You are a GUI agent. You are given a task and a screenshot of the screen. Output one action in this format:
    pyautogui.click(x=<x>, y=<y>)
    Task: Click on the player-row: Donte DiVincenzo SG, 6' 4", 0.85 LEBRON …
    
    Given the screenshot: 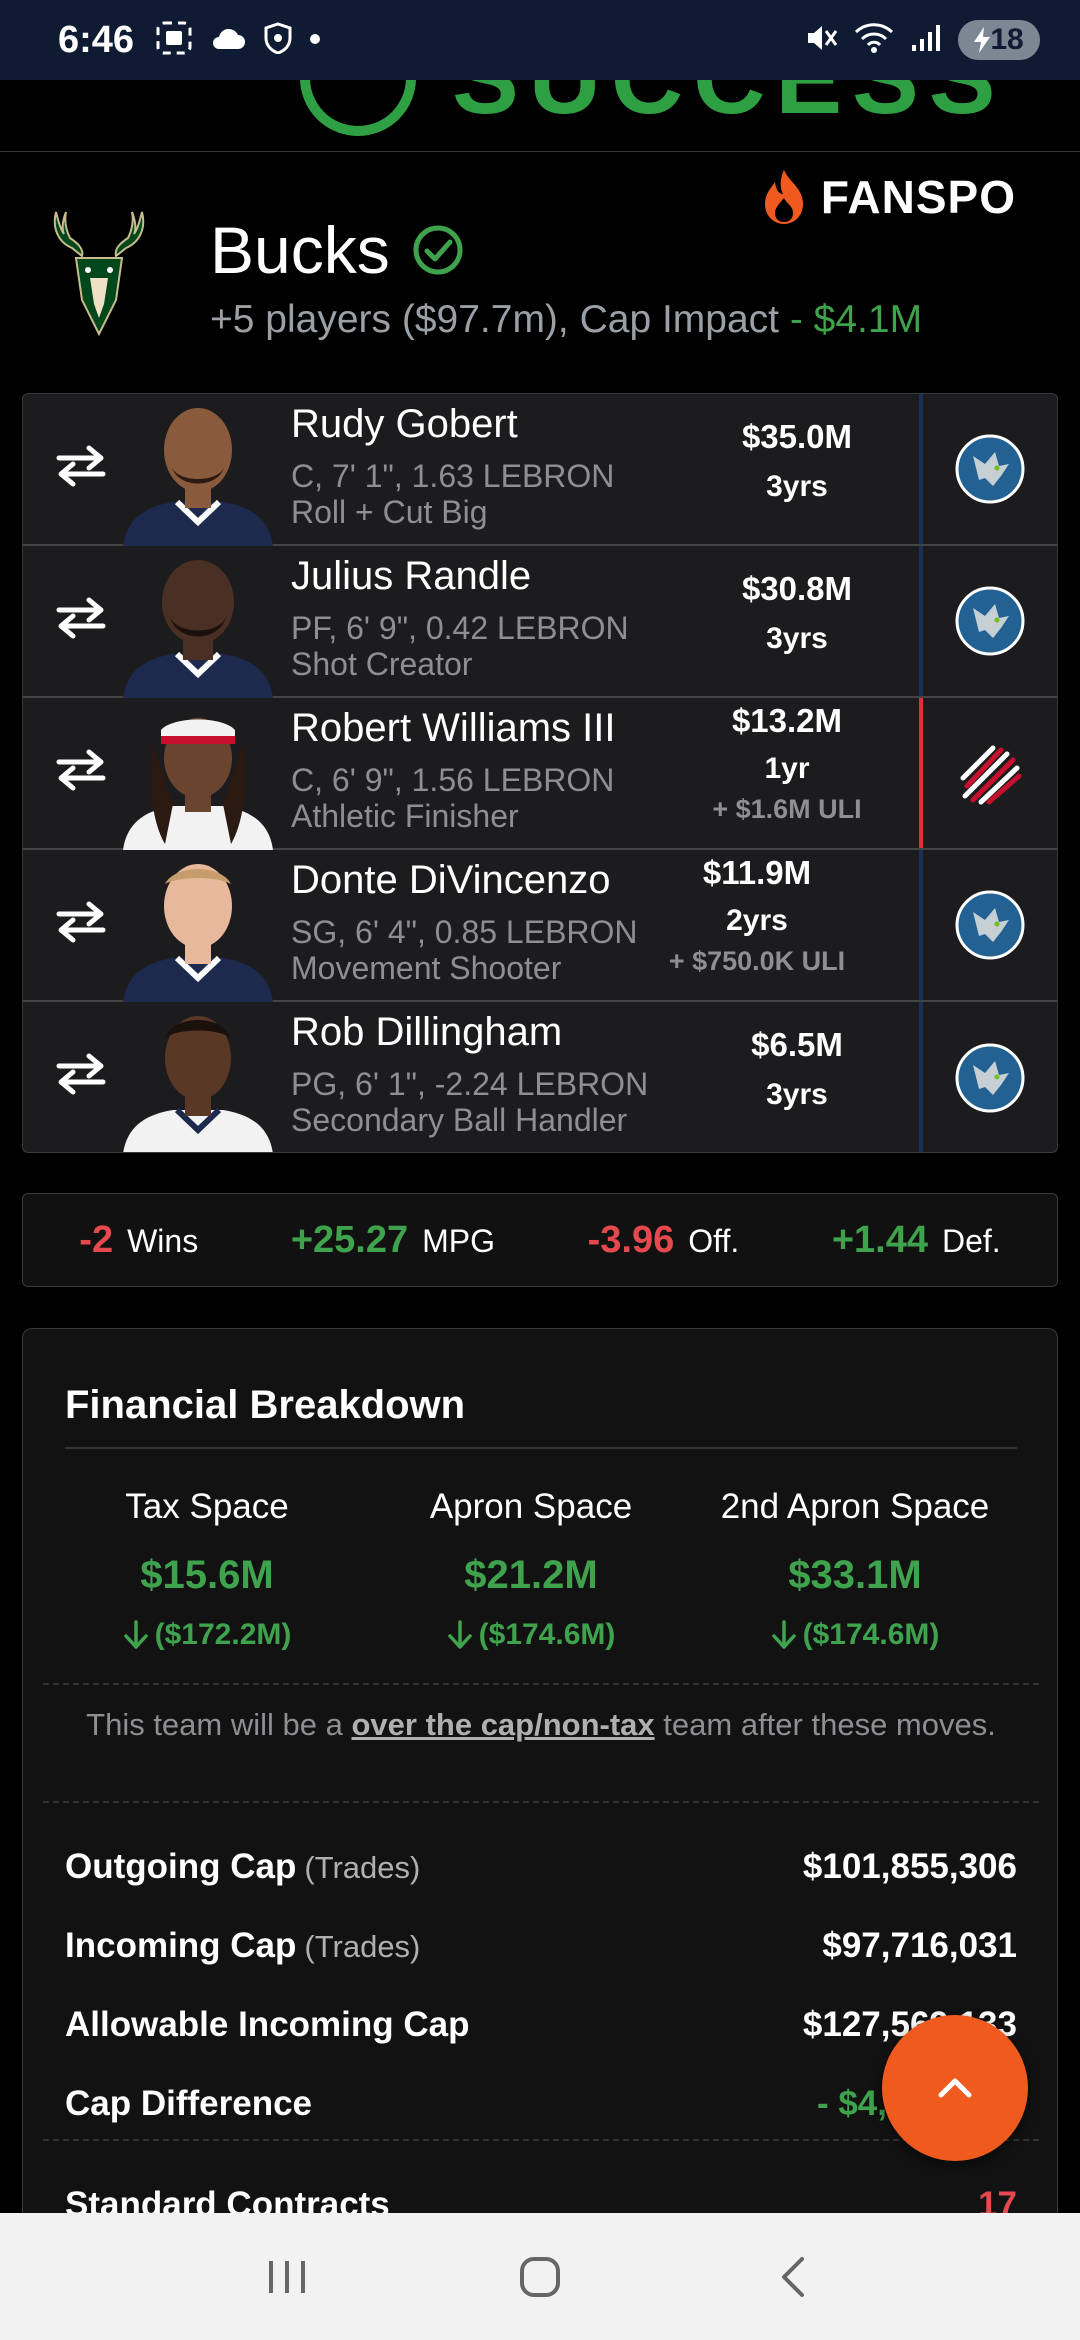 What is the action you would take?
    pyautogui.click(x=540, y=926)
    